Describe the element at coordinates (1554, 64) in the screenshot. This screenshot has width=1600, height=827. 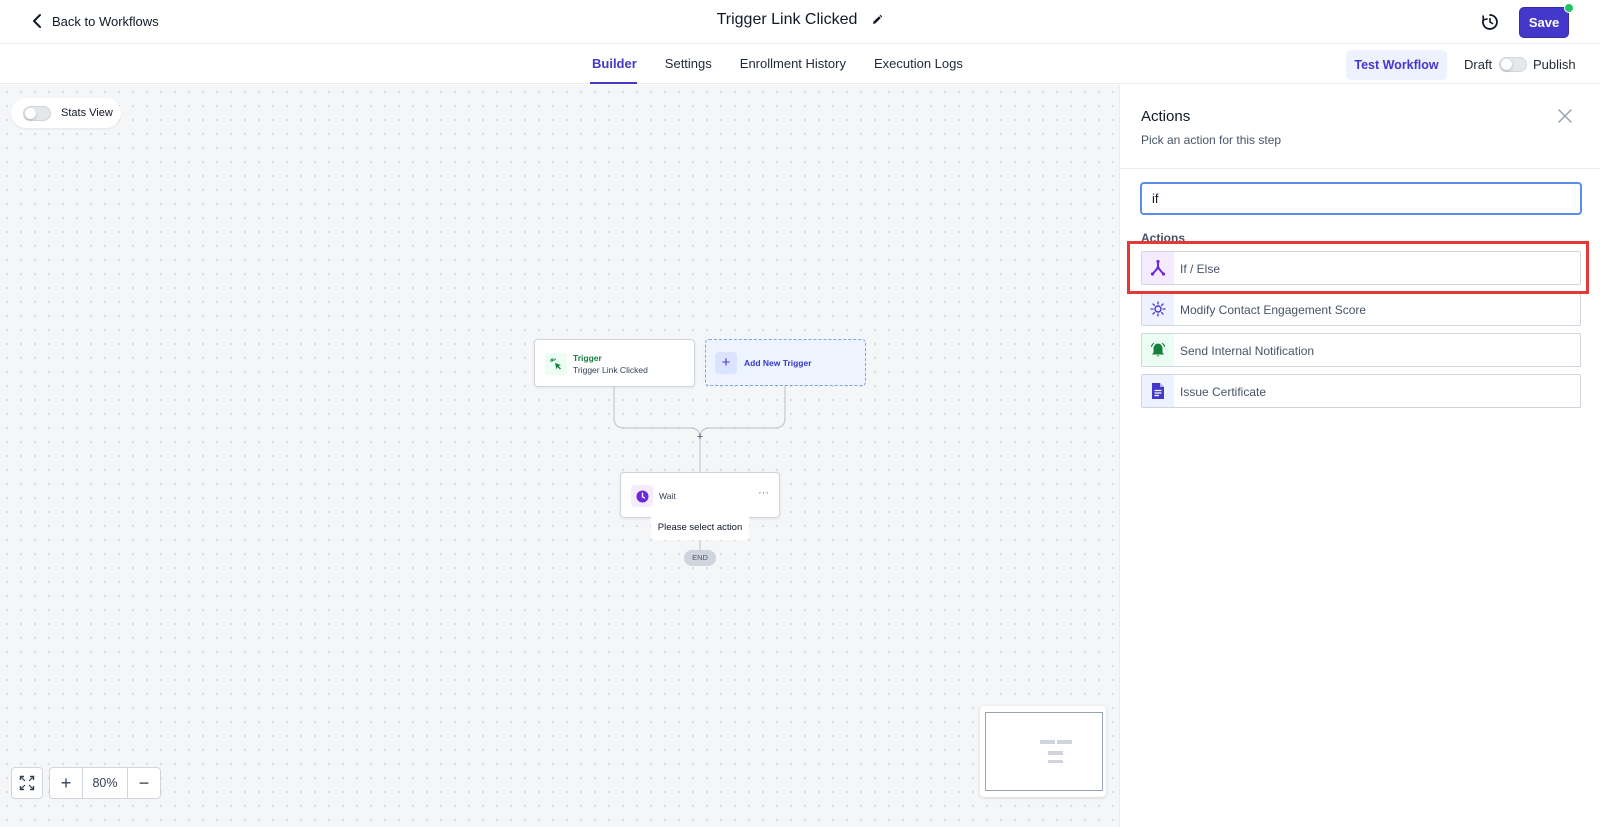
I see `publish-label: Publish` at that location.